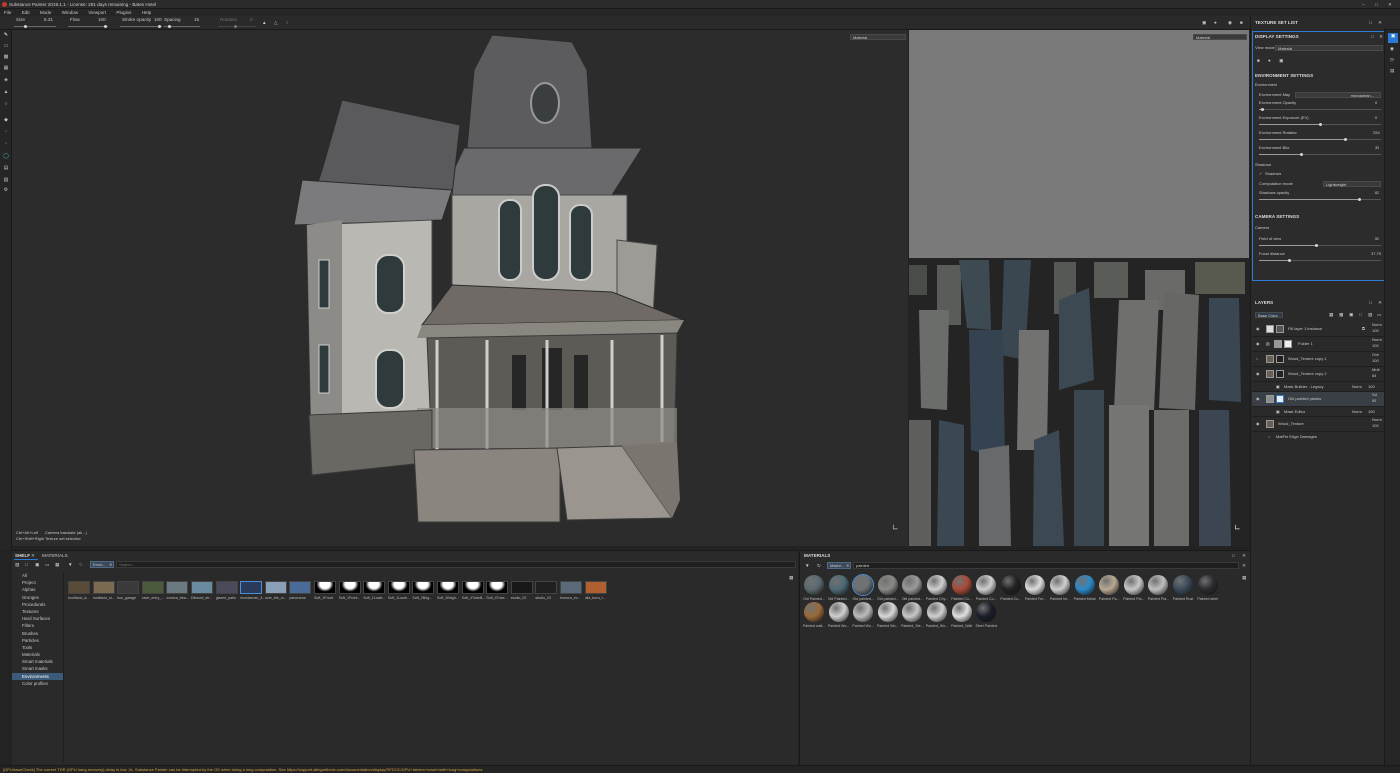  What do you see at coordinates (1329, 48) in the screenshot?
I see `view-mode-dropdown: Material` at bounding box center [1329, 48].